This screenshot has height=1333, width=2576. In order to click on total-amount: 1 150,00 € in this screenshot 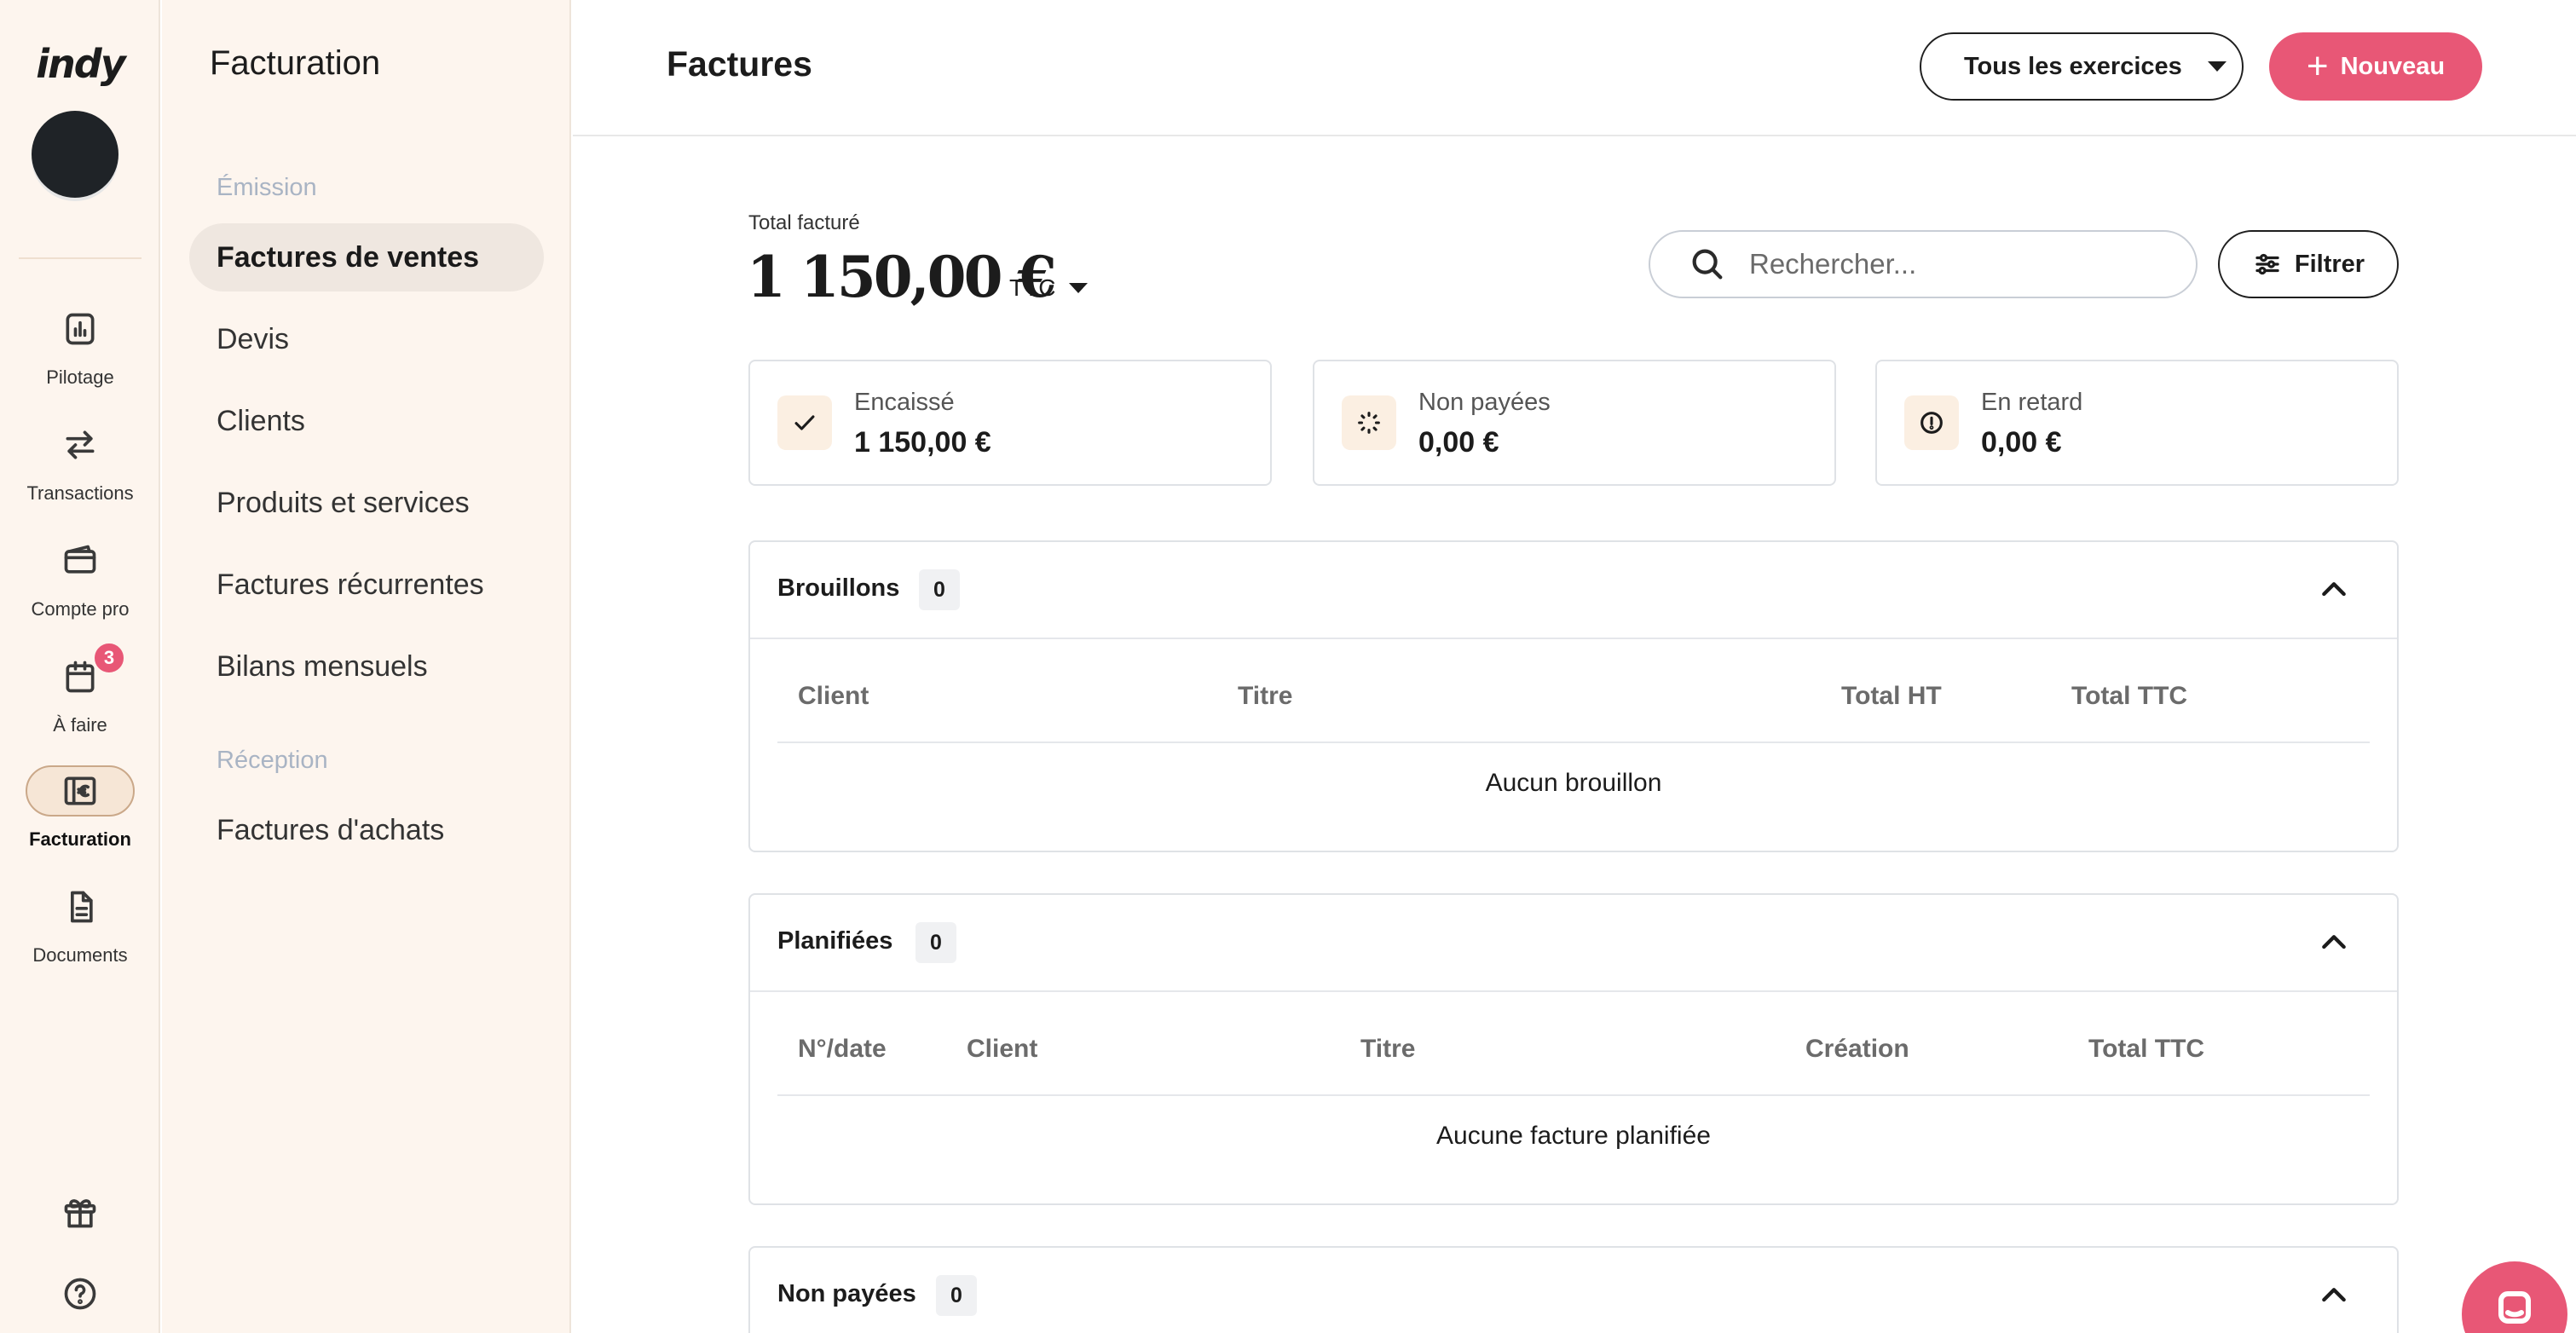, I will do `click(901, 277)`.